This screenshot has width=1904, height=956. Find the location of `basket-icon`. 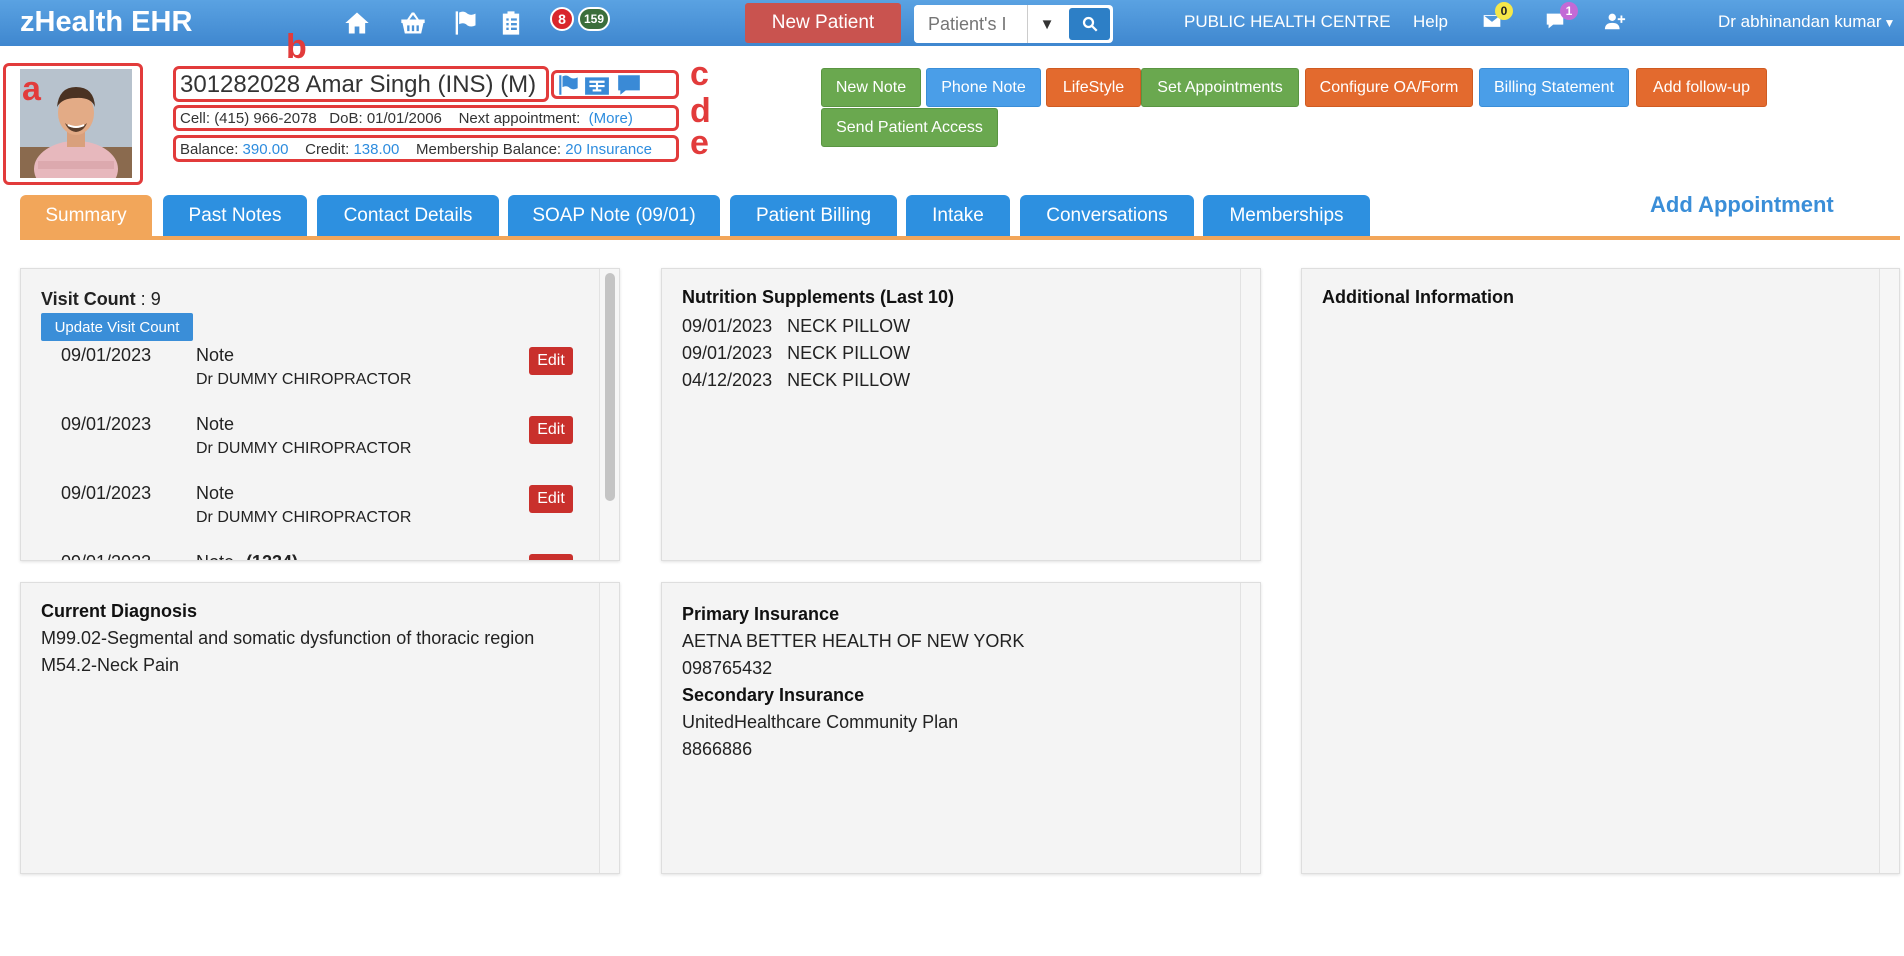

basket-icon is located at coordinates (413, 23).